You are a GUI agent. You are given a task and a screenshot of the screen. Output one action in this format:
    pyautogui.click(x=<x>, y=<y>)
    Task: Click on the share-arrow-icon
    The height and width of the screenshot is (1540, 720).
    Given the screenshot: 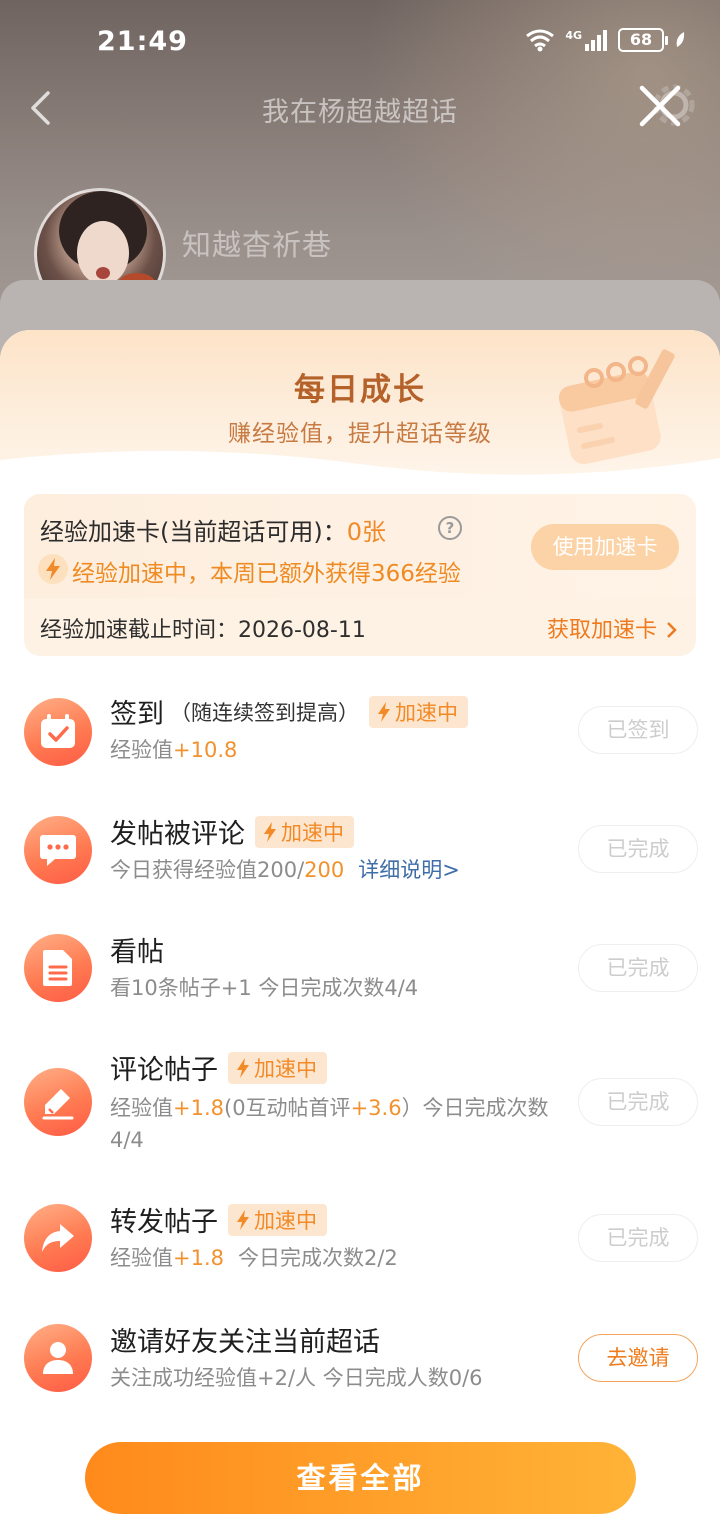 What is the action you would take?
    pyautogui.click(x=58, y=1238)
    